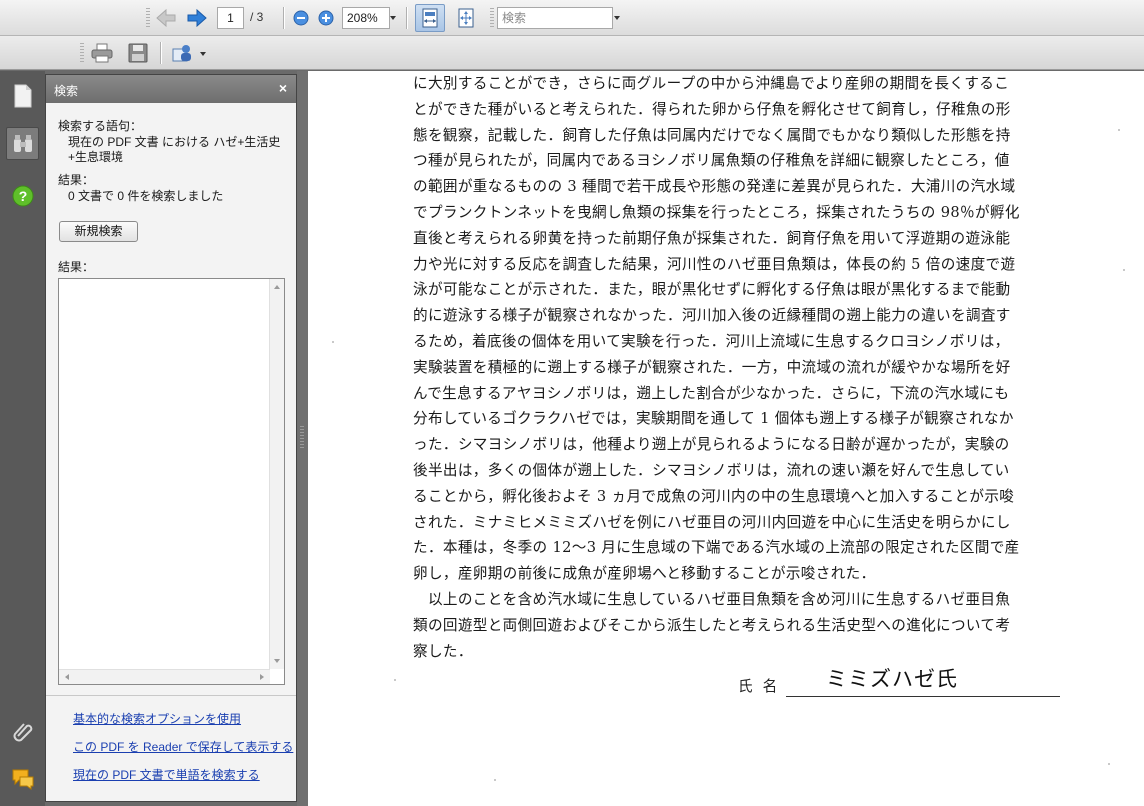  I want to click on document-line: 実験装置を積極的に遡上する様子が観察された．一方，中流域の流れが緩やかな場所を好, so click(712, 367).